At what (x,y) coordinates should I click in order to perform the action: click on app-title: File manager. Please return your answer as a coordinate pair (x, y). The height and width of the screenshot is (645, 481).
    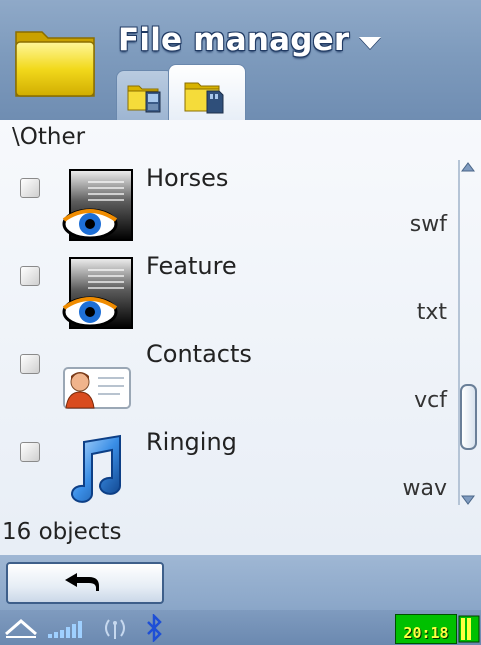
    Looking at the image, I should click on (234, 40).